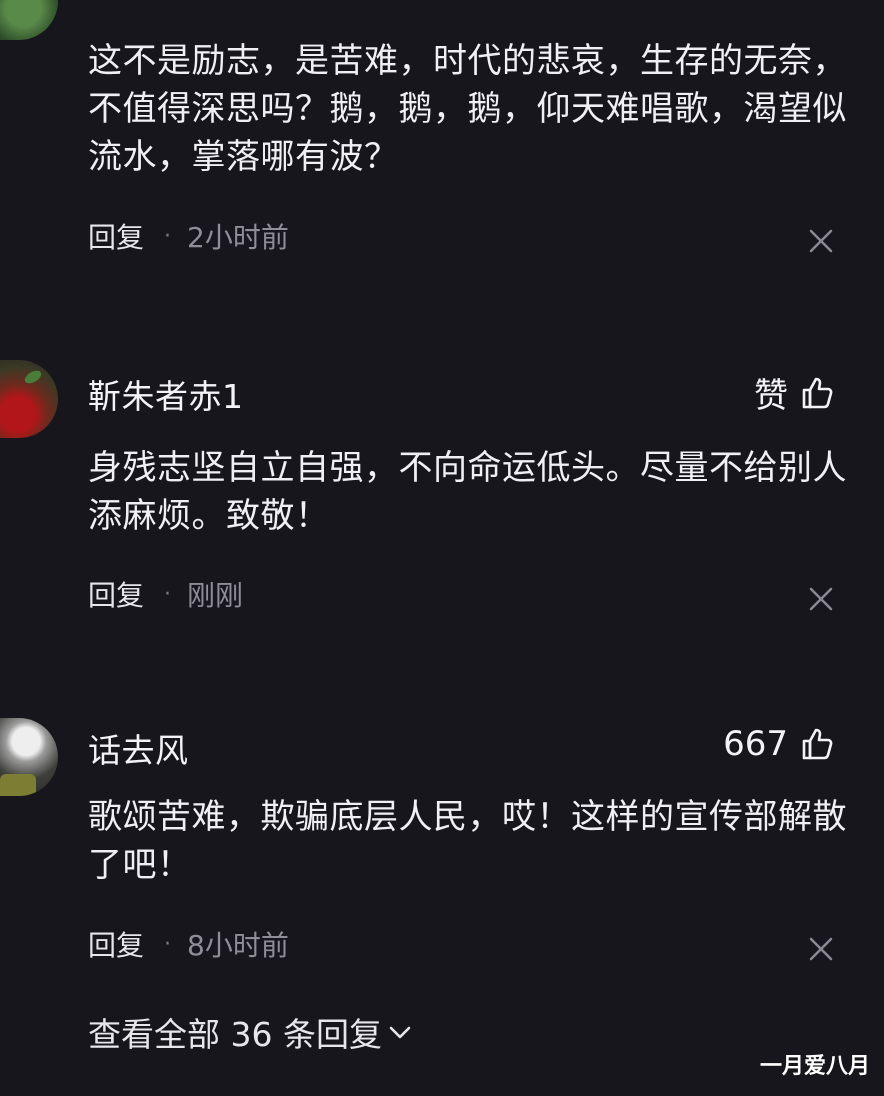  What do you see at coordinates (238, 945) in the screenshot?
I see `timestamp: 8小时前` at bounding box center [238, 945].